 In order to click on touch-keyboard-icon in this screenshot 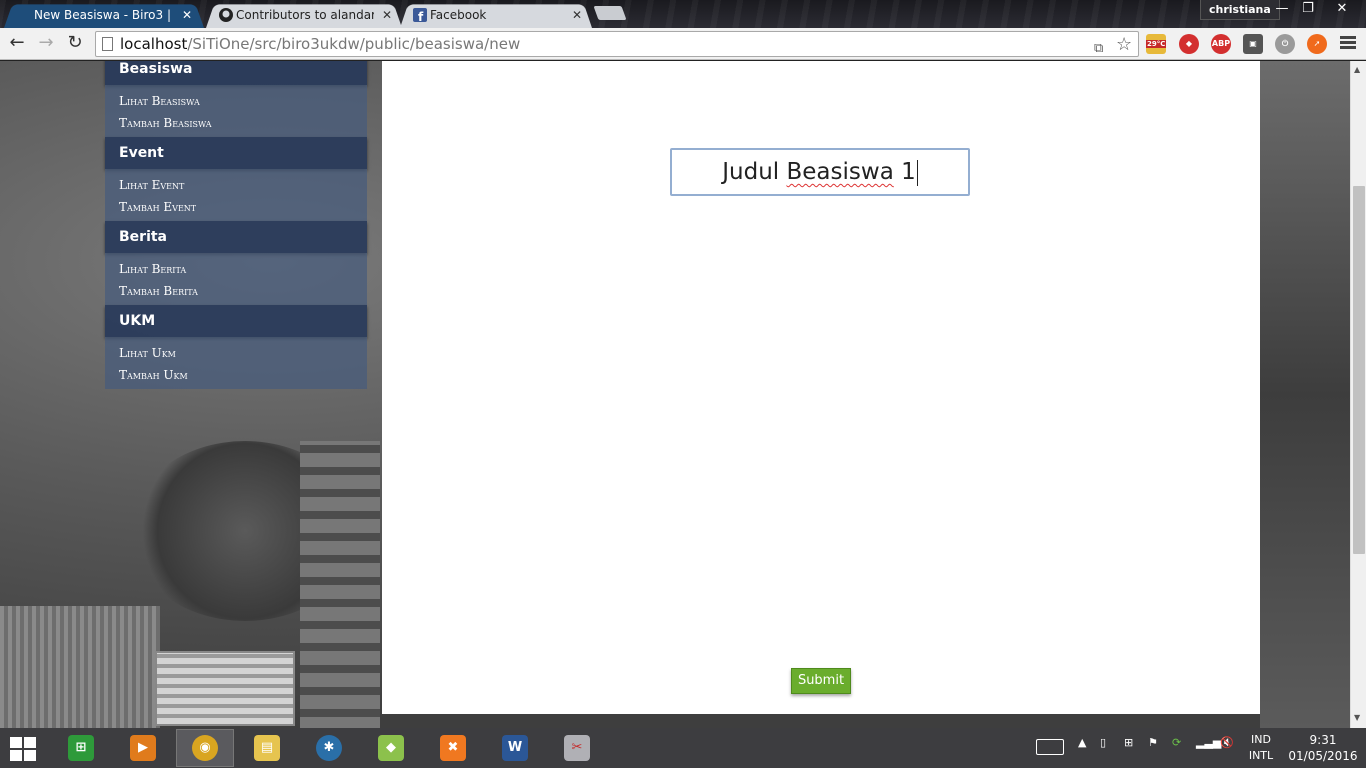, I will do `click(1050, 747)`.